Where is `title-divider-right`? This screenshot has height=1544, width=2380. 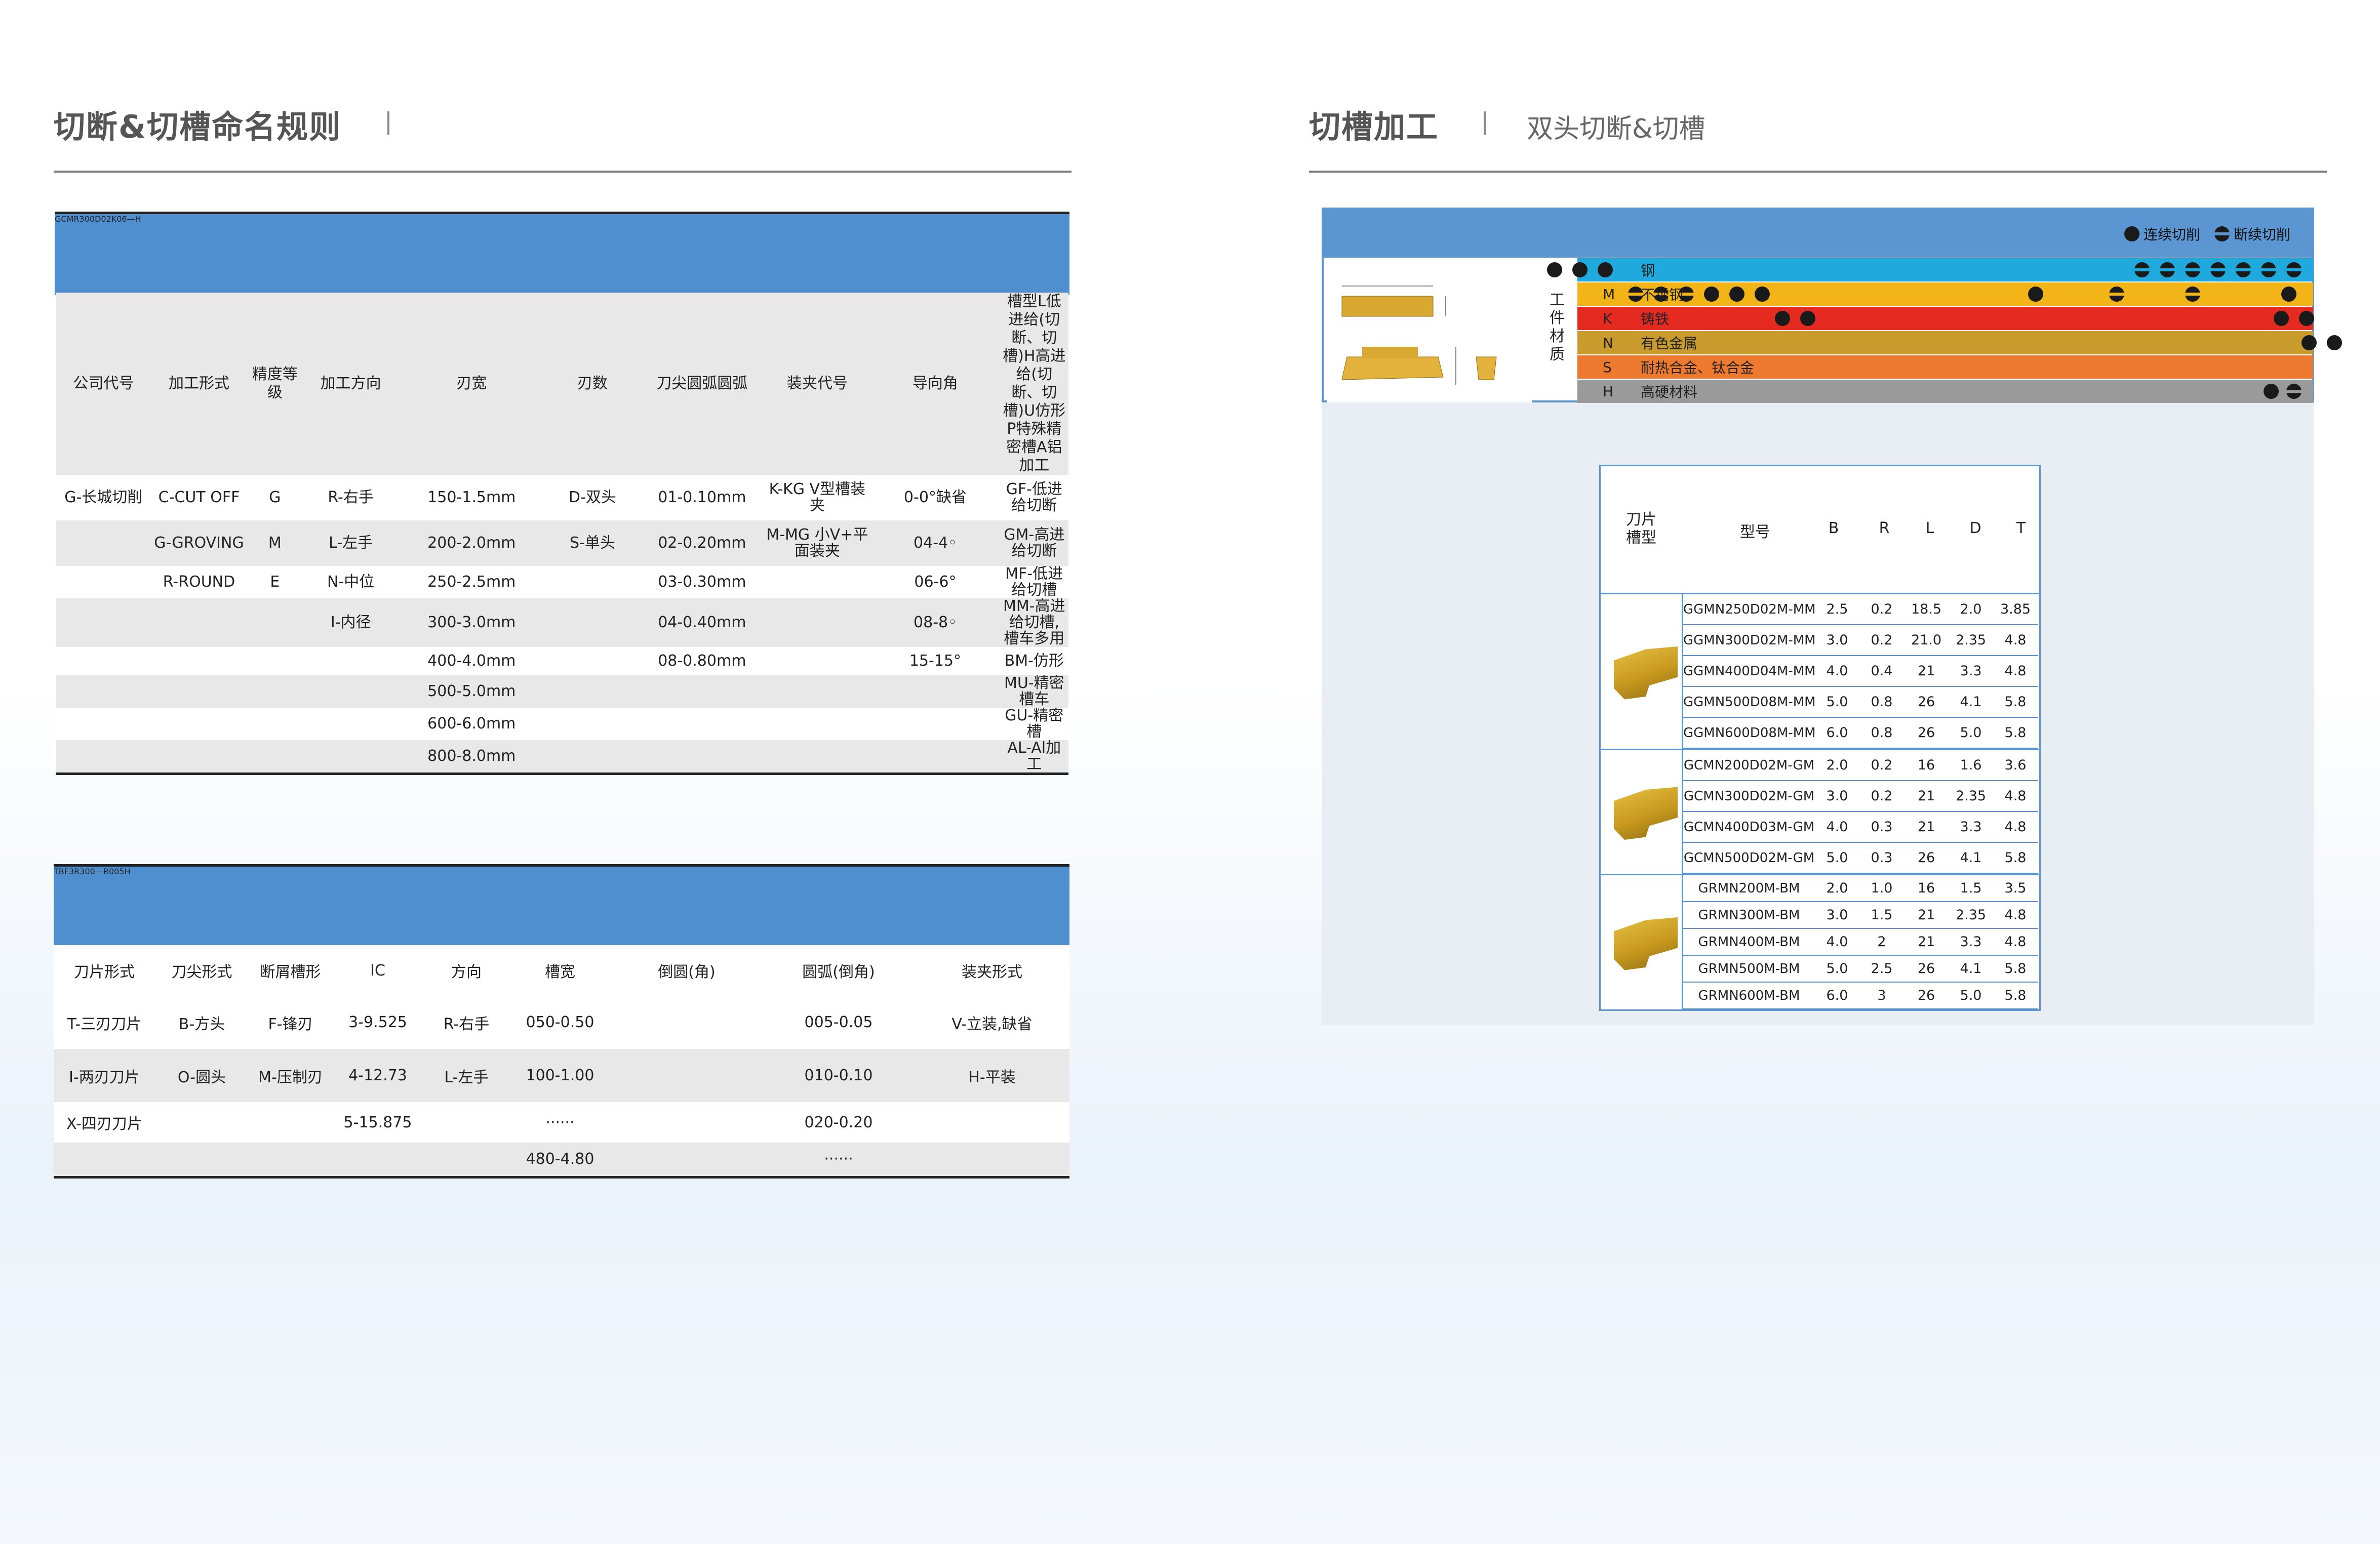 title-divider-right is located at coordinates (1485, 123).